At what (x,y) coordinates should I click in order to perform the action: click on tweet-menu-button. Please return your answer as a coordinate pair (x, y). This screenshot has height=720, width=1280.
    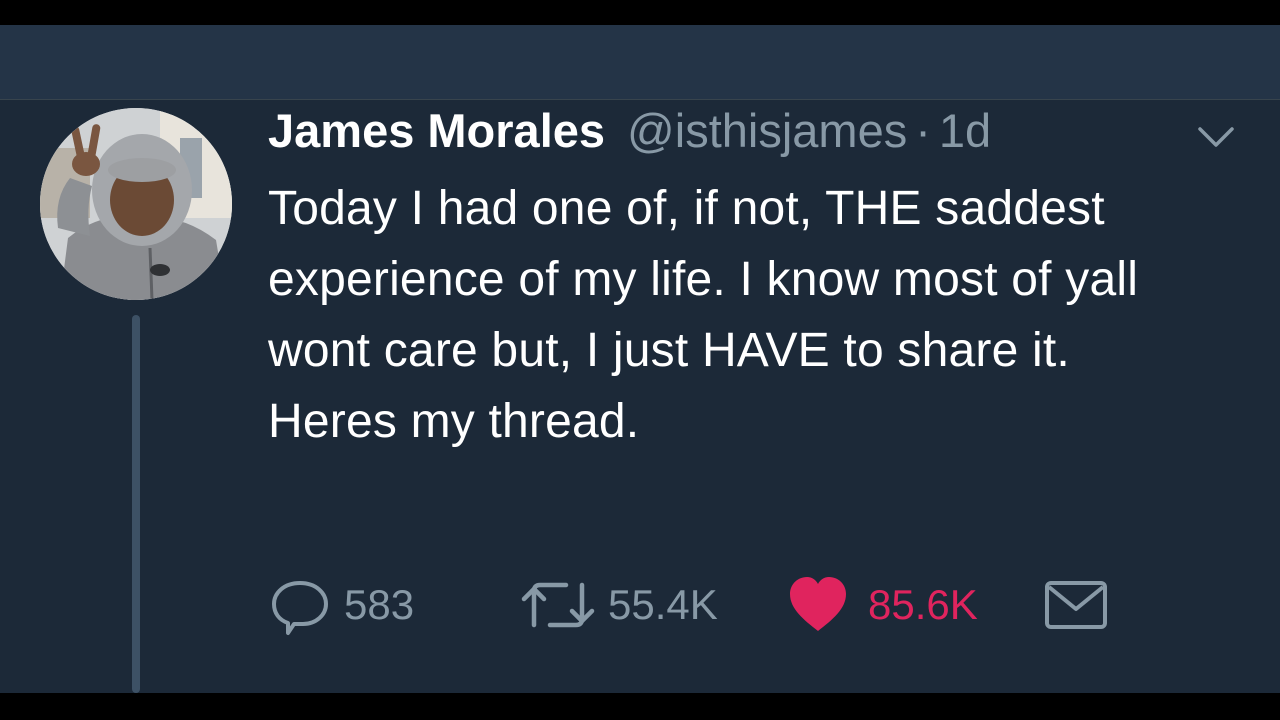
    Looking at the image, I should click on (1216, 137).